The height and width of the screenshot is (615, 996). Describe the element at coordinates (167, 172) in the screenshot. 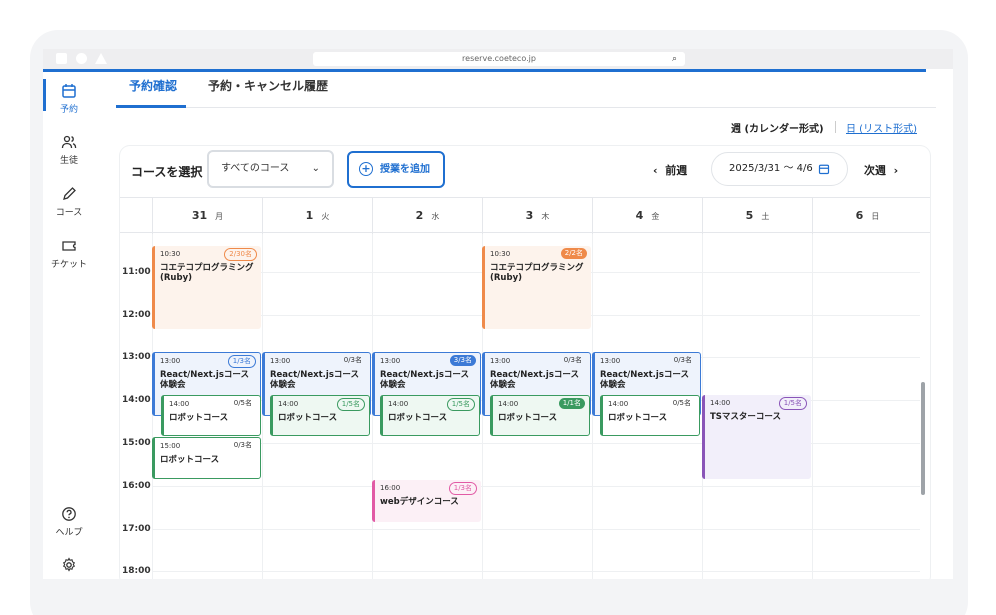

I see `course-select-label: コースを選択` at that location.